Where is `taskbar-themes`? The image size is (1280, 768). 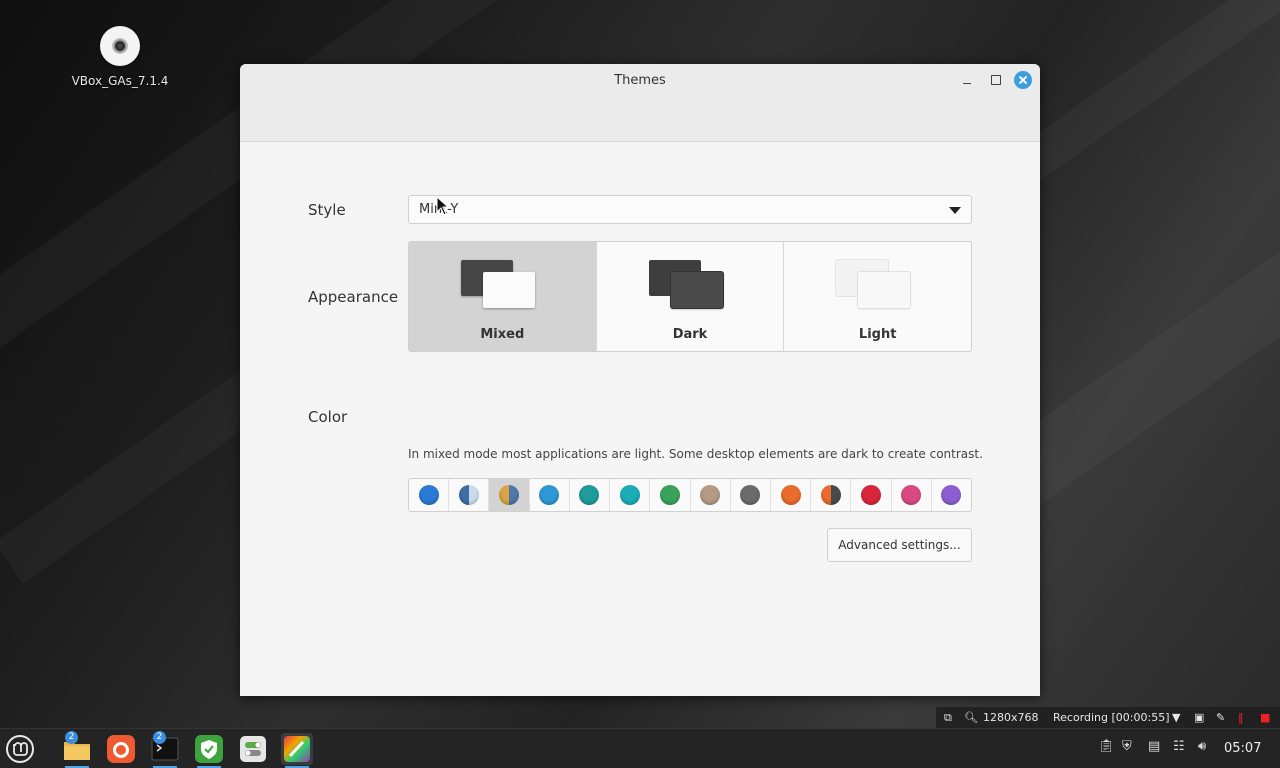 taskbar-themes is located at coordinates (297, 750).